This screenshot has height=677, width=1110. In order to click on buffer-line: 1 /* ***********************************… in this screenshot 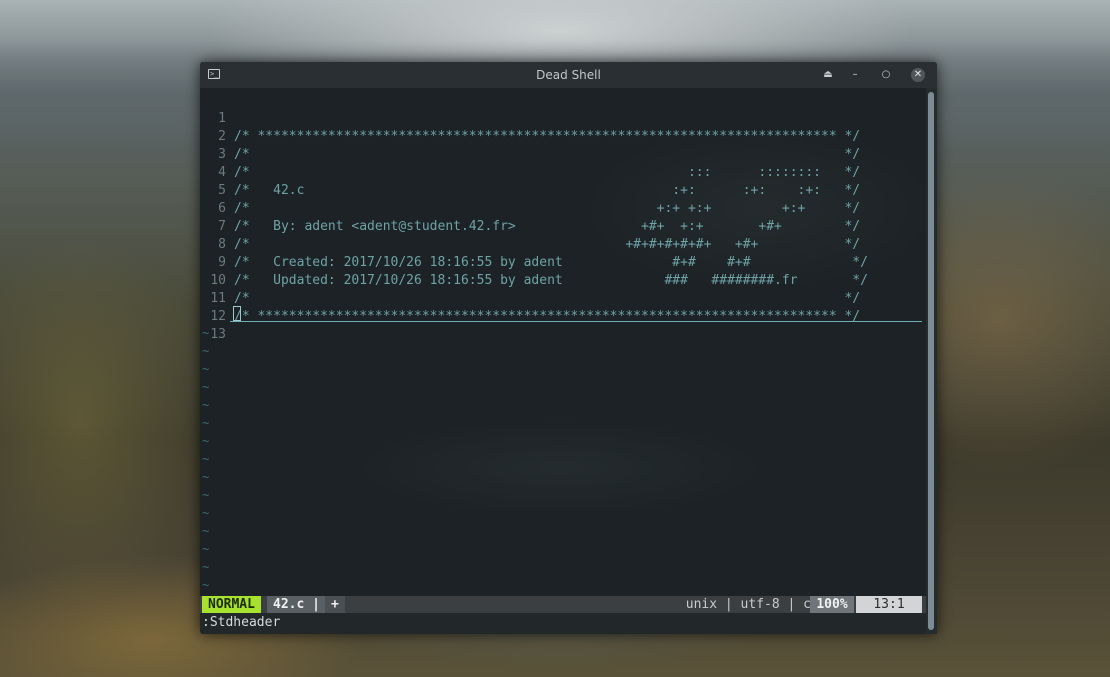, I will do `click(563, 118)`.